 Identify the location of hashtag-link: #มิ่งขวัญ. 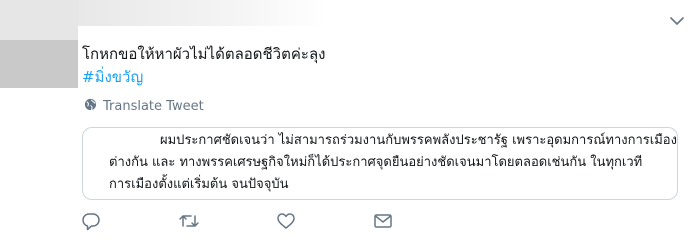
(112, 77).